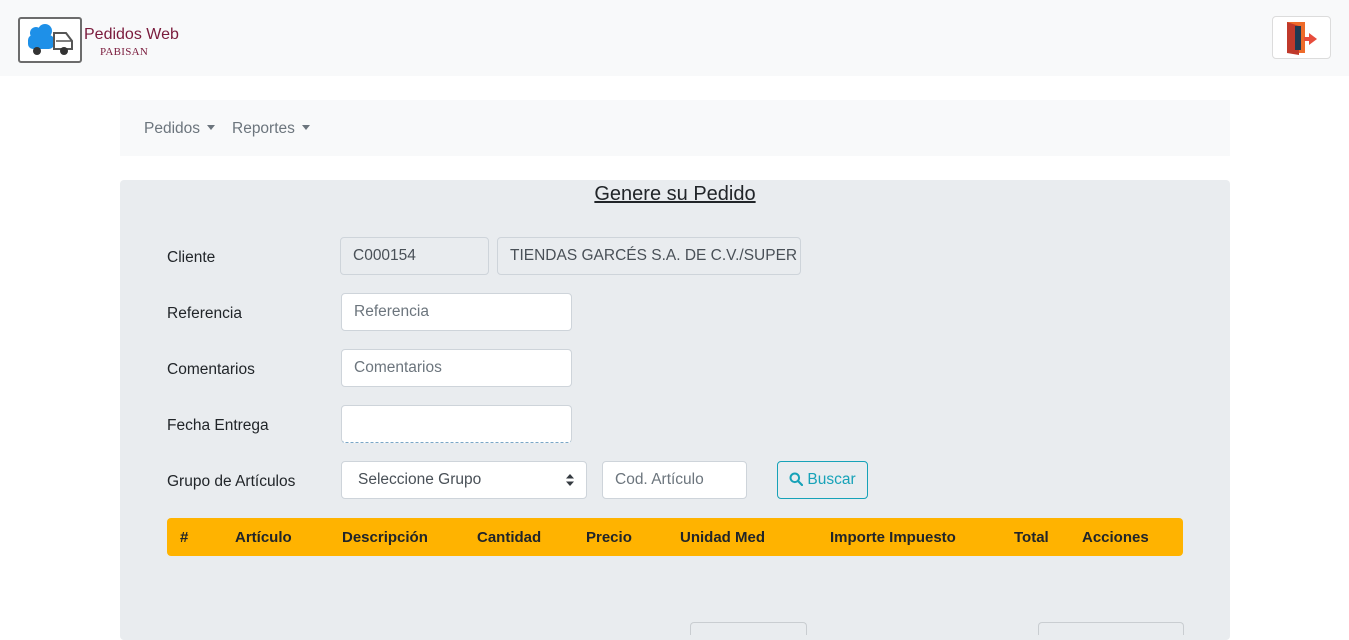 This screenshot has width=1349, height=640. I want to click on logout-door-icon, so click(1302, 38).